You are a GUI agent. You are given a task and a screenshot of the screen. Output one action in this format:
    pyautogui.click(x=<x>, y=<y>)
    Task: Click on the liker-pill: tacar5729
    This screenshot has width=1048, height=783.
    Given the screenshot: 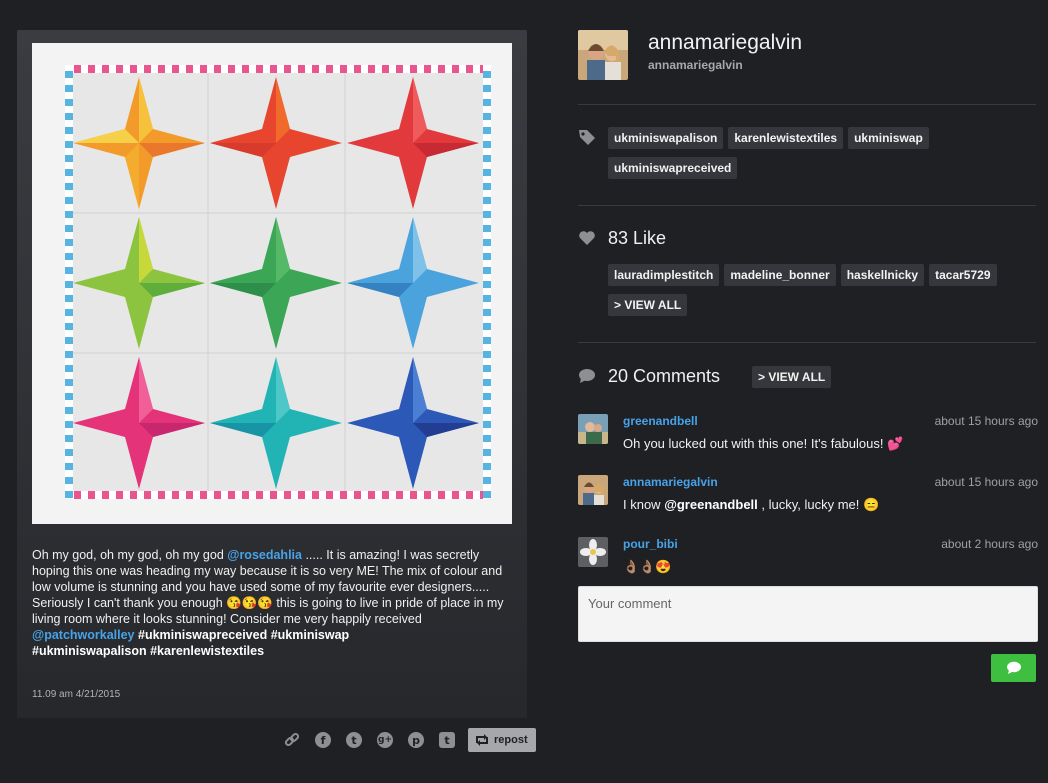 What is the action you would take?
    pyautogui.click(x=963, y=275)
    